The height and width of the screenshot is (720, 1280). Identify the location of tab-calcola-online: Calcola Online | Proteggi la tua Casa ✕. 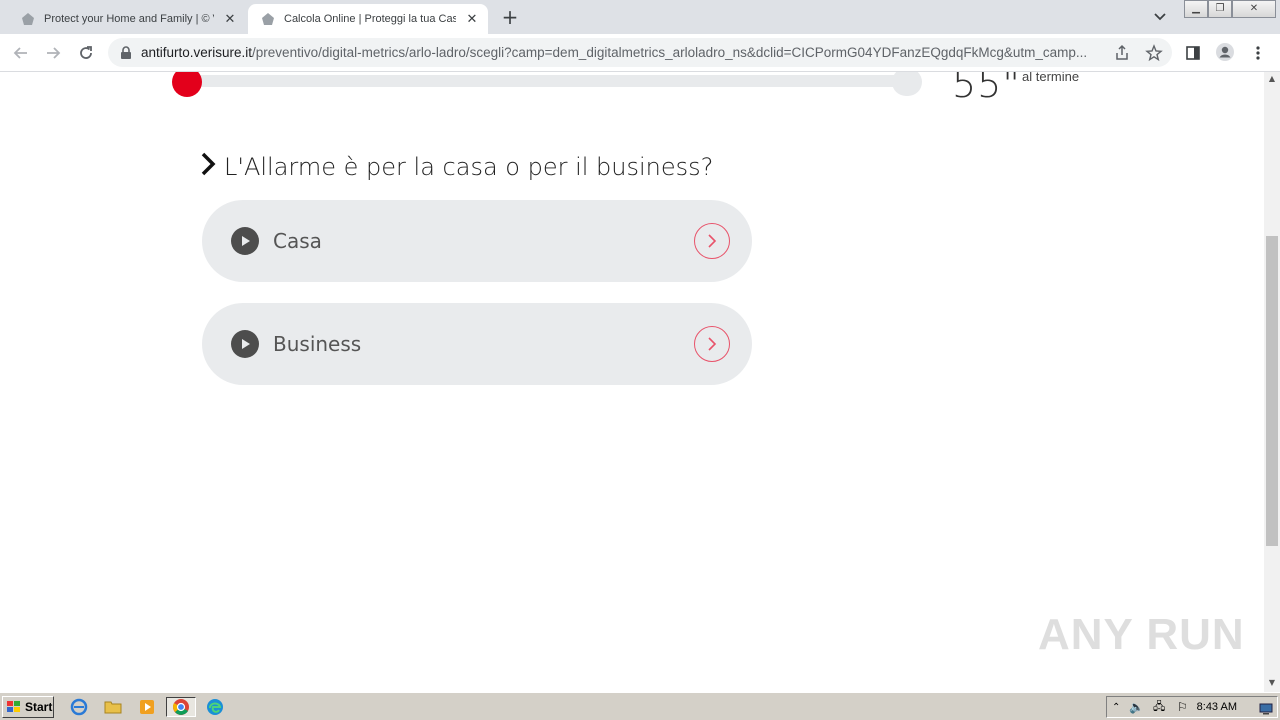
(368, 19).